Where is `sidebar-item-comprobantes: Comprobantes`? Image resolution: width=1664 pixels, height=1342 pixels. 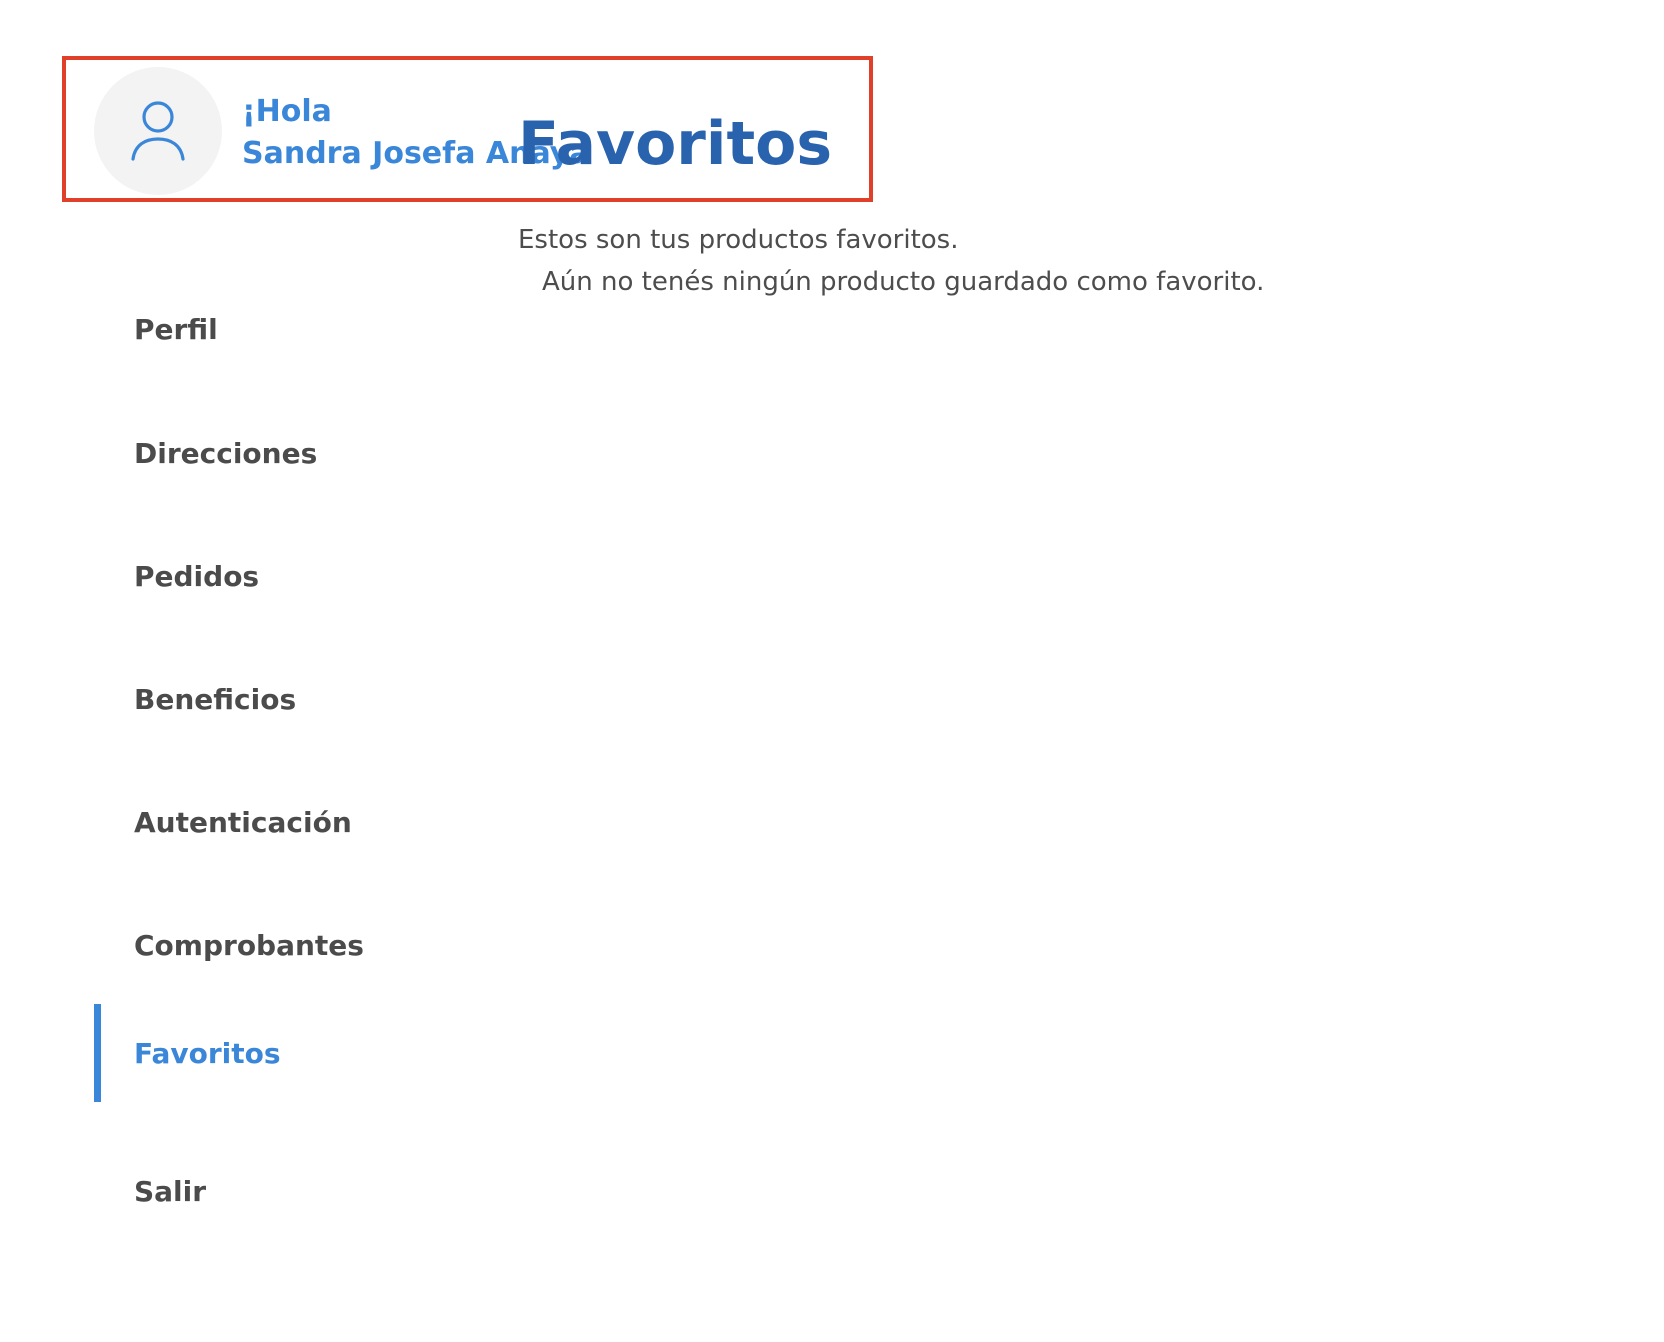
sidebar-item-comprobantes: Comprobantes is located at coordinates (294, 945).